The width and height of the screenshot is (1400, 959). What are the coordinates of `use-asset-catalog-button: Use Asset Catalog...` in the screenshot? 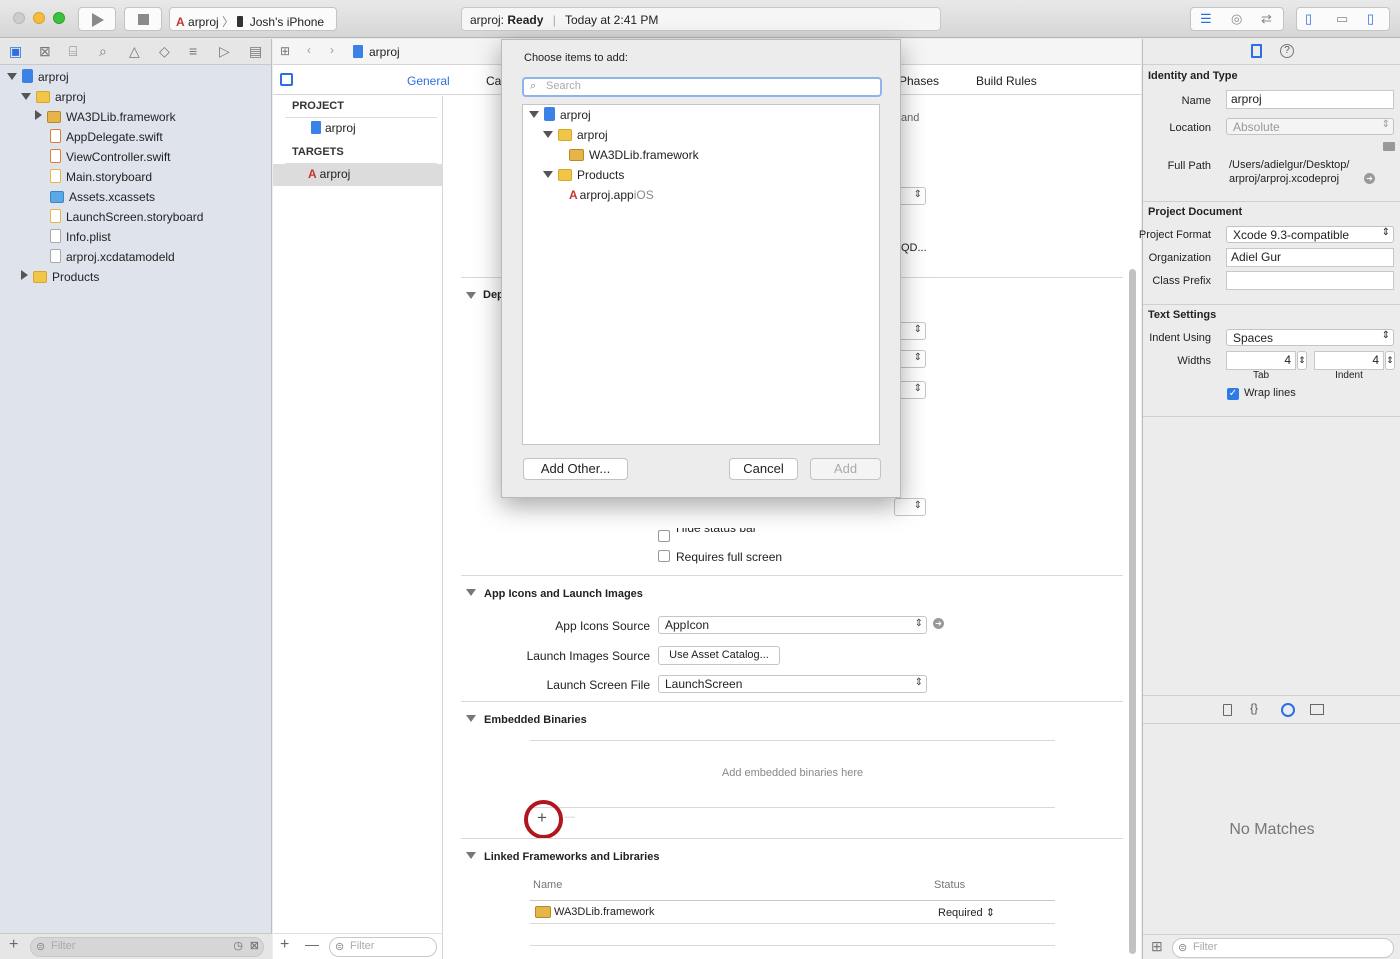 It's located at (719, 655).